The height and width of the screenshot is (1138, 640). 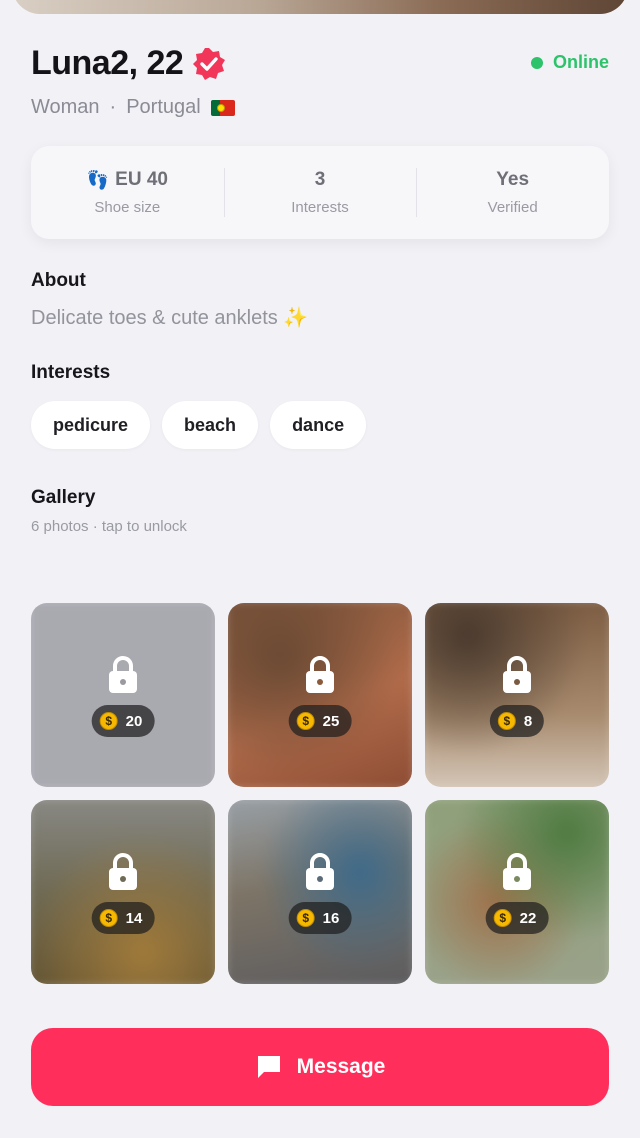 I want to click on profile-name: Luna2, 22, so click(x=107, y=63).